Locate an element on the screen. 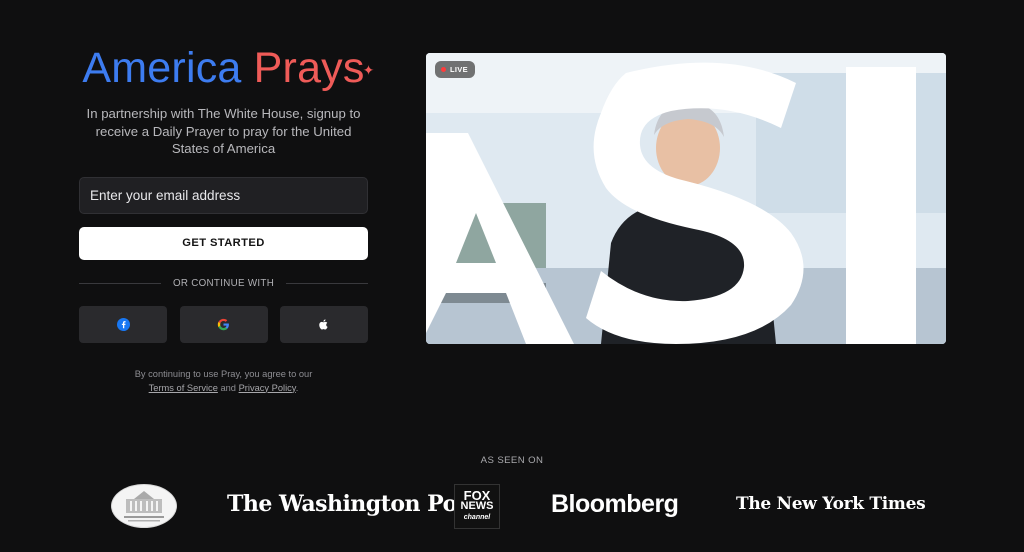  legal-links-line: Terms of Service and Privacy Policy. is located at coordinates (224, 388).